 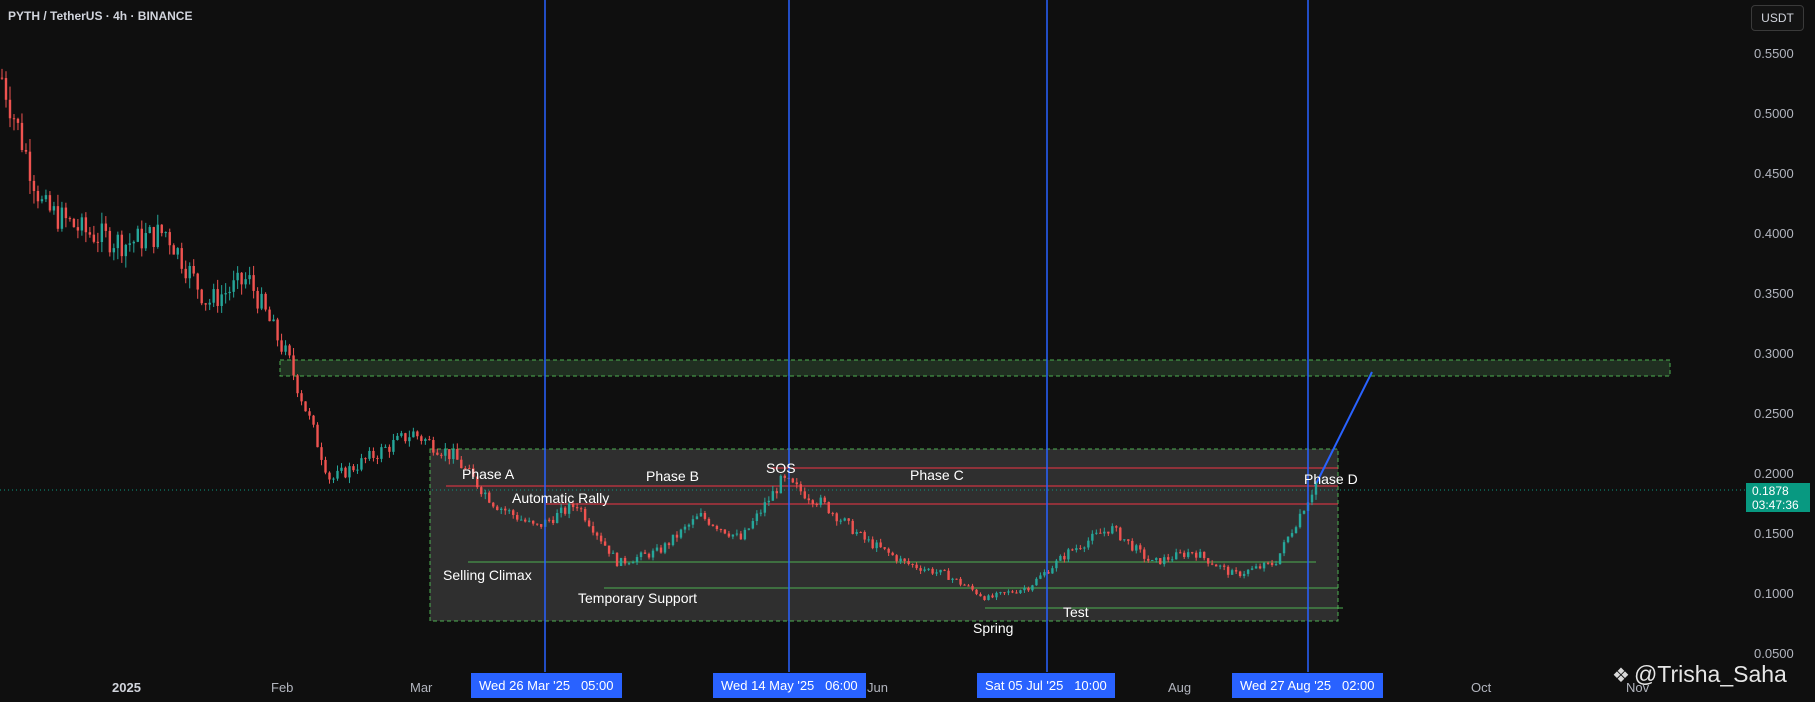 I want to click on currency-button: USDT, so click(x=1777, y=18).